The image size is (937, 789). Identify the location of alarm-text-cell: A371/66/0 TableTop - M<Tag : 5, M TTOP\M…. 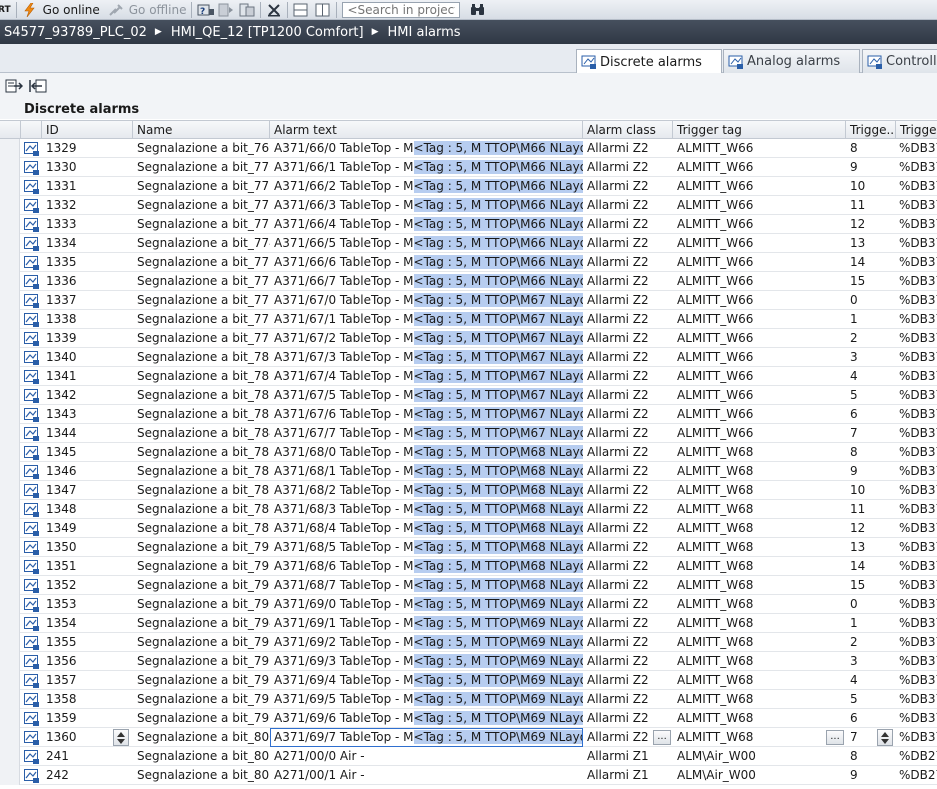
(426, 148).